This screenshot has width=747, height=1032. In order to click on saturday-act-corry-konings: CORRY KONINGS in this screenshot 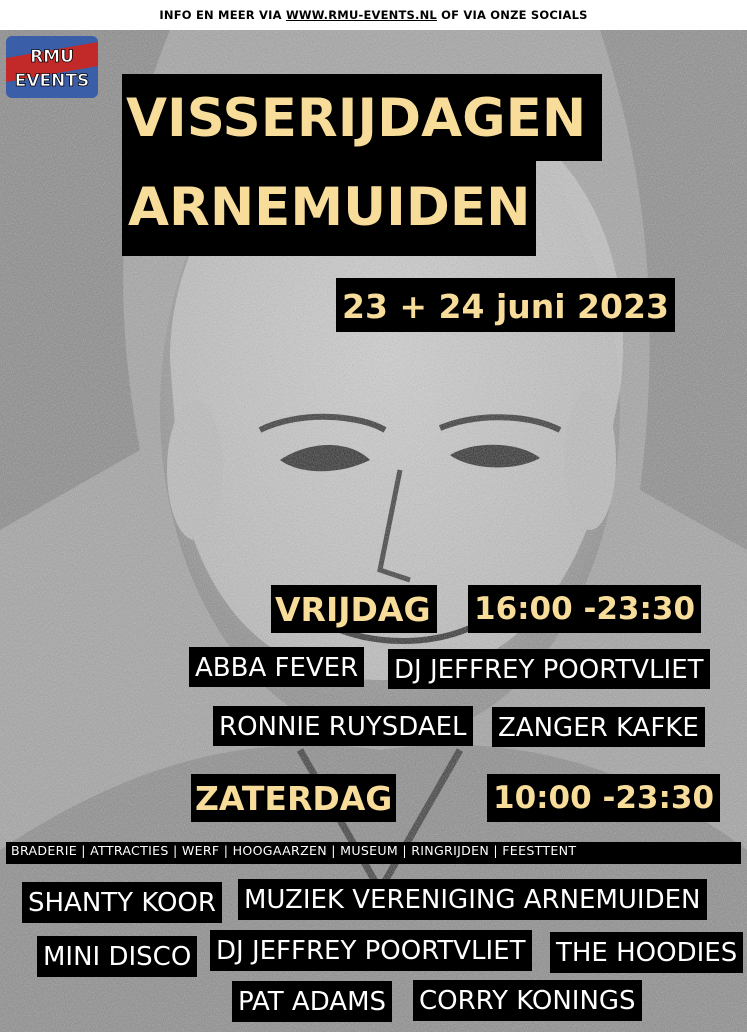, I will do `click(527, 1000)`.